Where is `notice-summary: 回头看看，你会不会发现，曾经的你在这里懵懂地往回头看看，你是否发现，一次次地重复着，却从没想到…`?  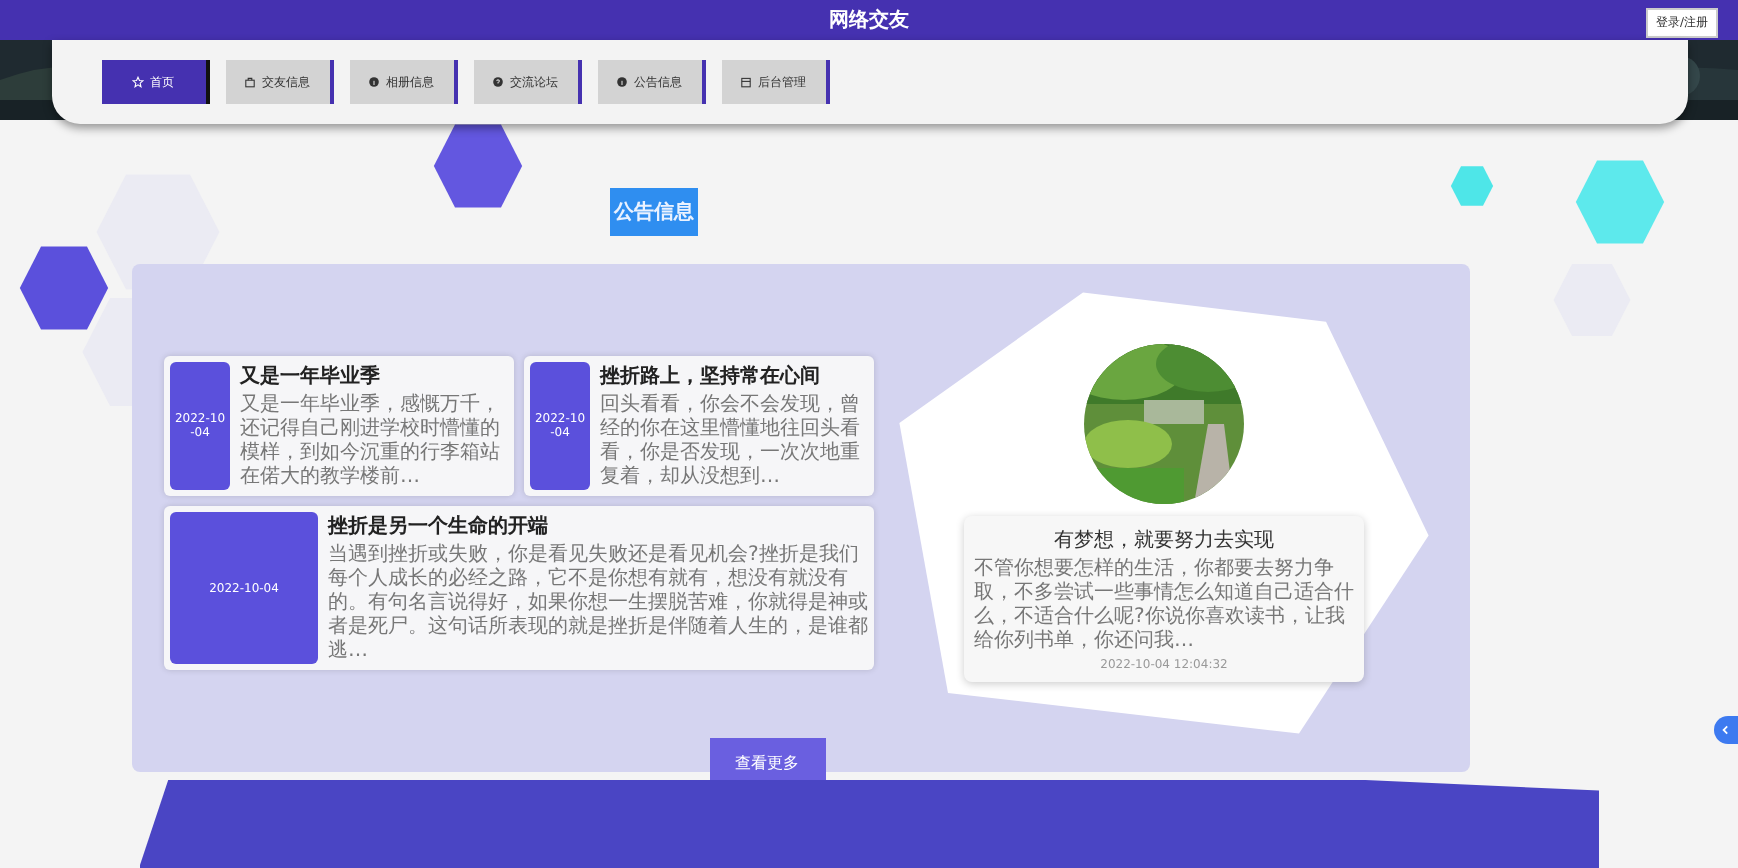
notice-summary: 回头看看，你会不会发现，曾经的你在这里懵懂地往回头看看，你是否发现，一次次地重复着，却从没想到… is located at coordinates (731, 442).